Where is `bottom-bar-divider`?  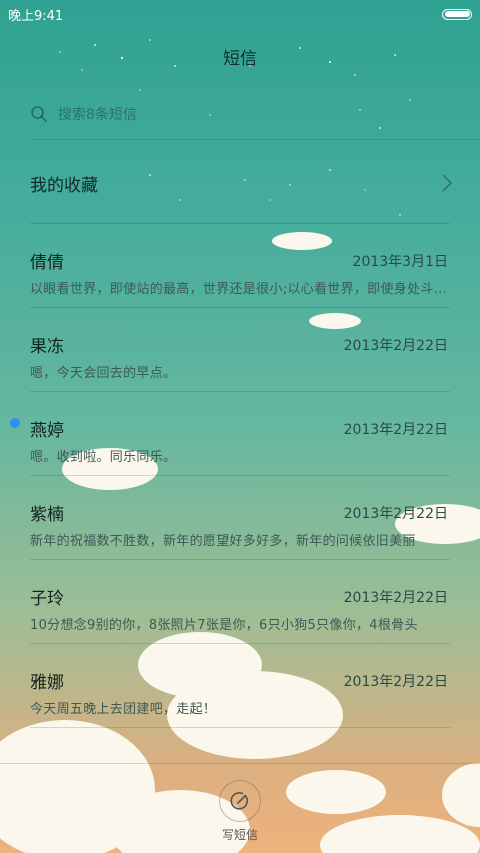 bottom-bar-divider is located at coordinates (240, 763).